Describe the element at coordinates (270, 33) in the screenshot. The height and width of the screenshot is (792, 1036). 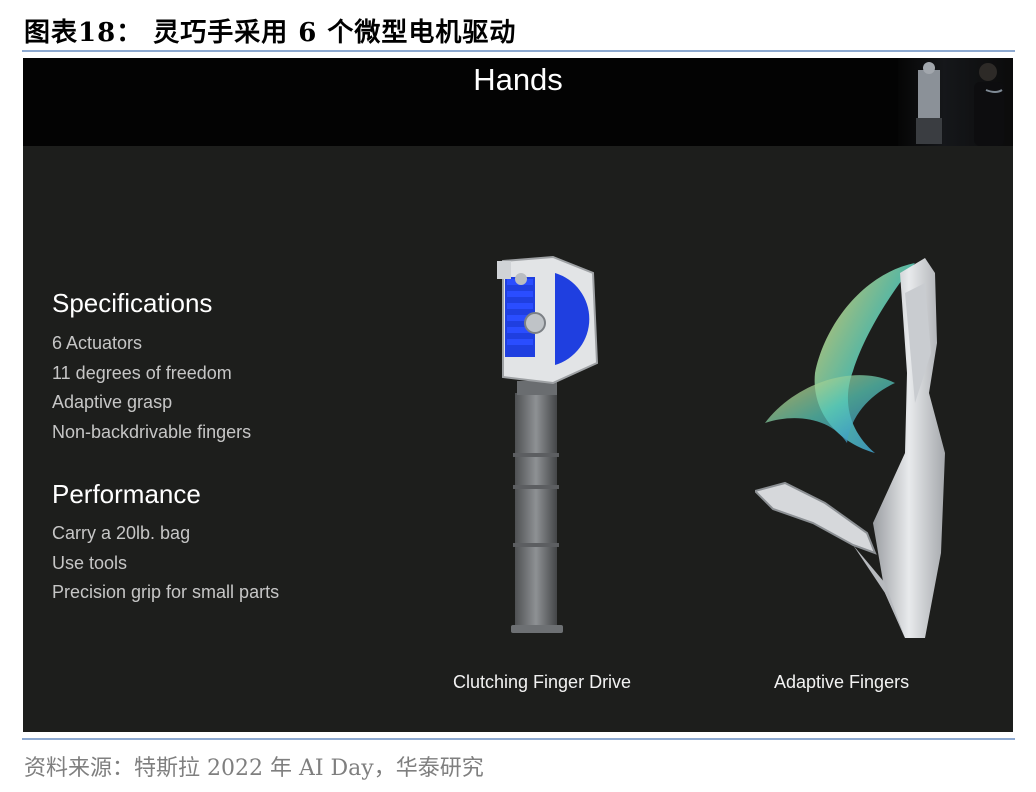
I see `figure-title: 图表18： 灵巧手采用 6 个微型电机驱动` at that location.